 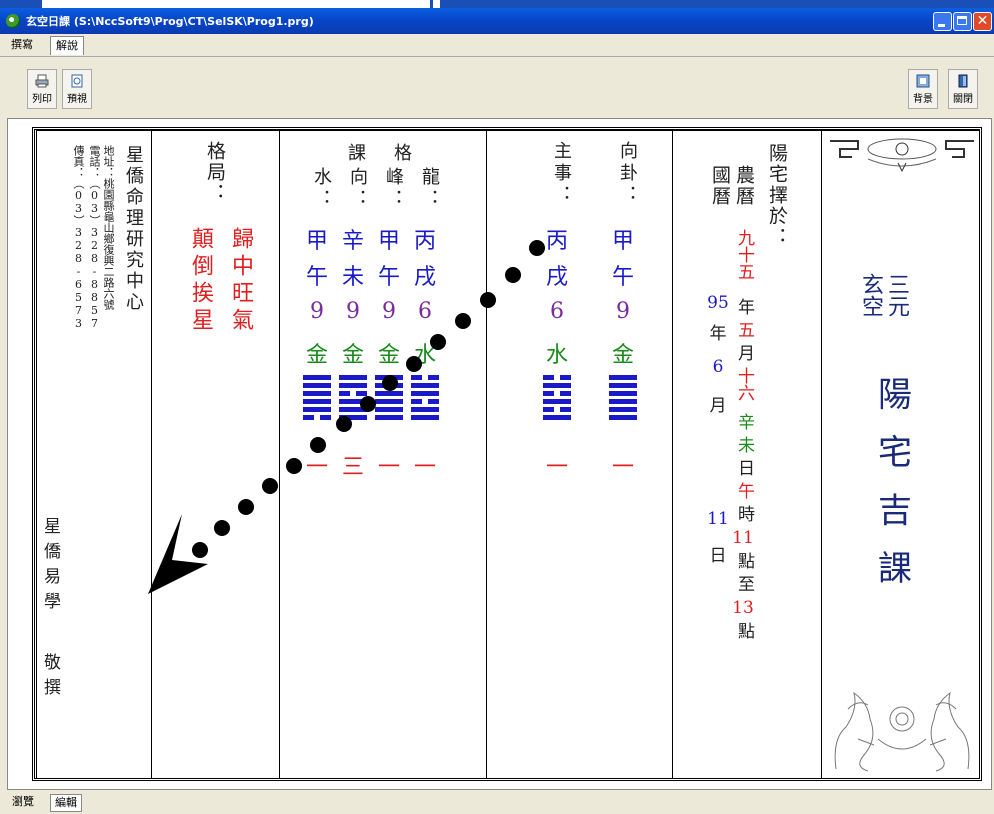 I want to click on zhushi-element: 水, so click(x=556, y=355).